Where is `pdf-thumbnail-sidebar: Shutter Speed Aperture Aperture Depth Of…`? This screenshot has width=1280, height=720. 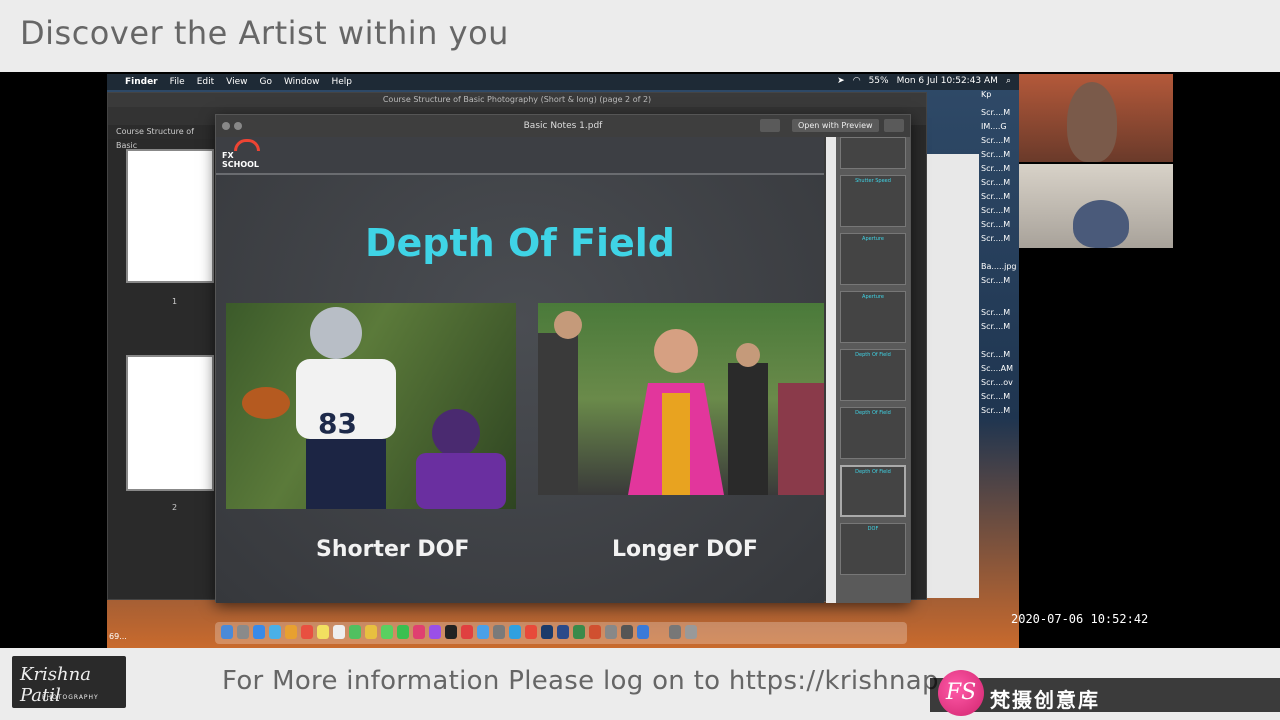 pdf-thumbnail-sidebar: Shutter Speed Aperture Aperture Depth Of… is located at coordinates (873, 370).